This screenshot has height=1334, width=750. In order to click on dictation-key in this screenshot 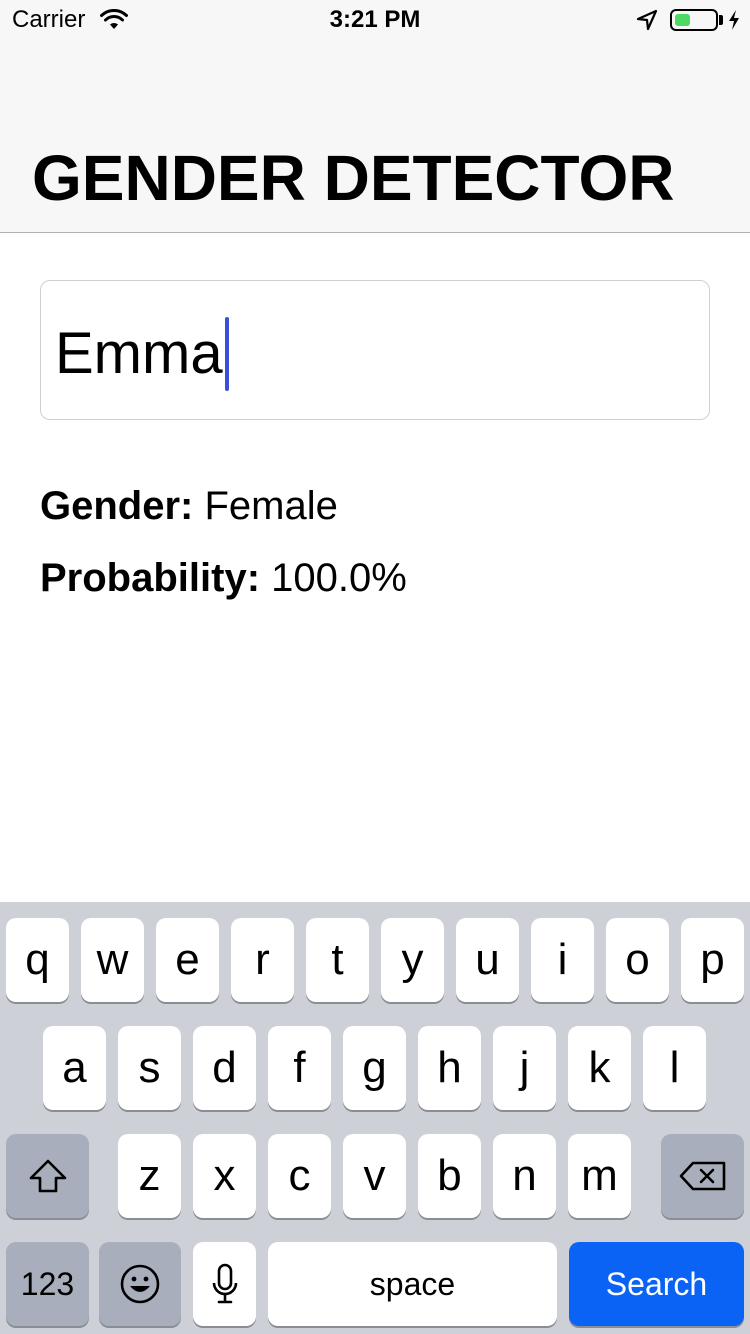, I will do `click(224, 1284)`.